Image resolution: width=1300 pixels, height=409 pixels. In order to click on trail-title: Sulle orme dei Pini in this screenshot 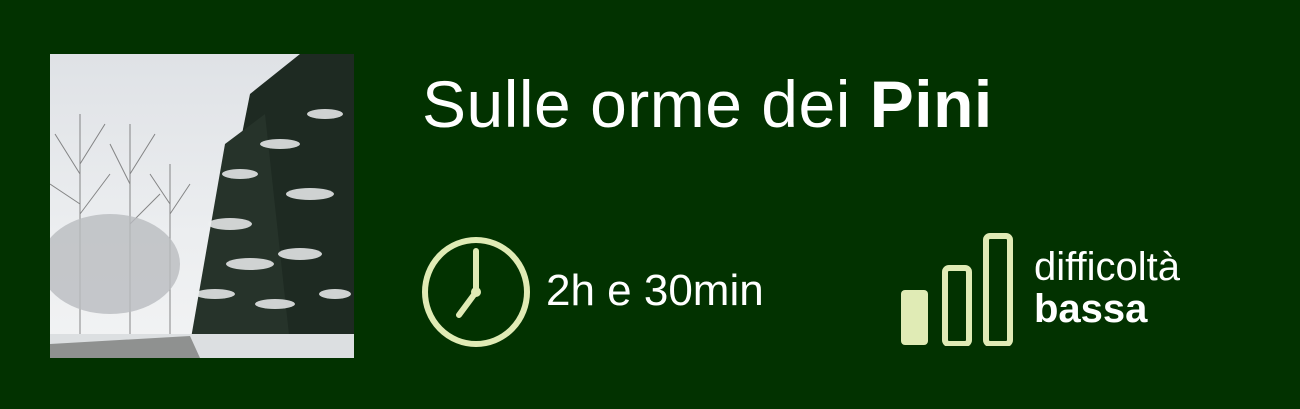, I will do `click(707, 104)`.